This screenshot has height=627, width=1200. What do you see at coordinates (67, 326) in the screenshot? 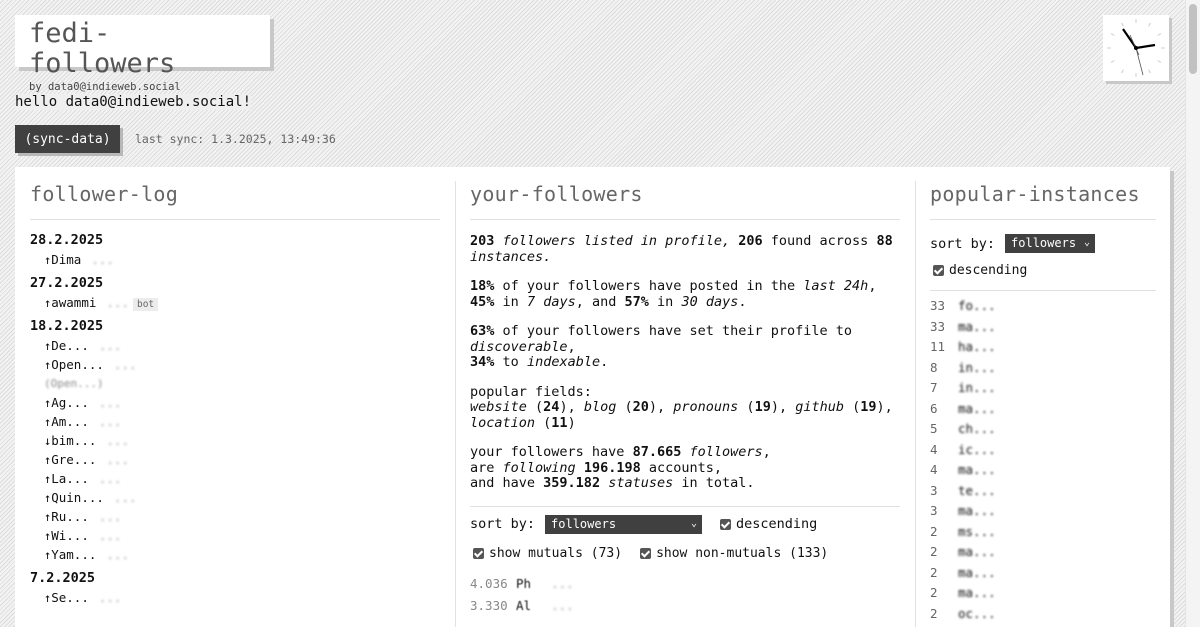
I see `log-date: 18.2.2025` at bounding box center [67, 326].